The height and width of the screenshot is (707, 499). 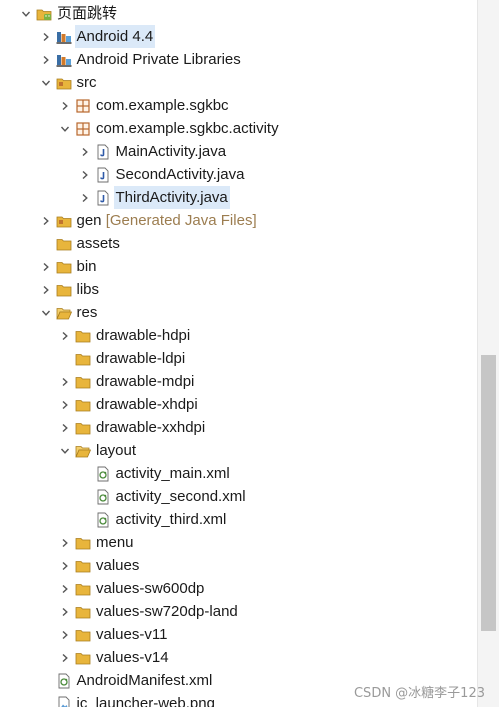 What do you see at coordinates (44, 14) in the screenshot?
I see `android-project-icon` at bounding box center [44, 14].